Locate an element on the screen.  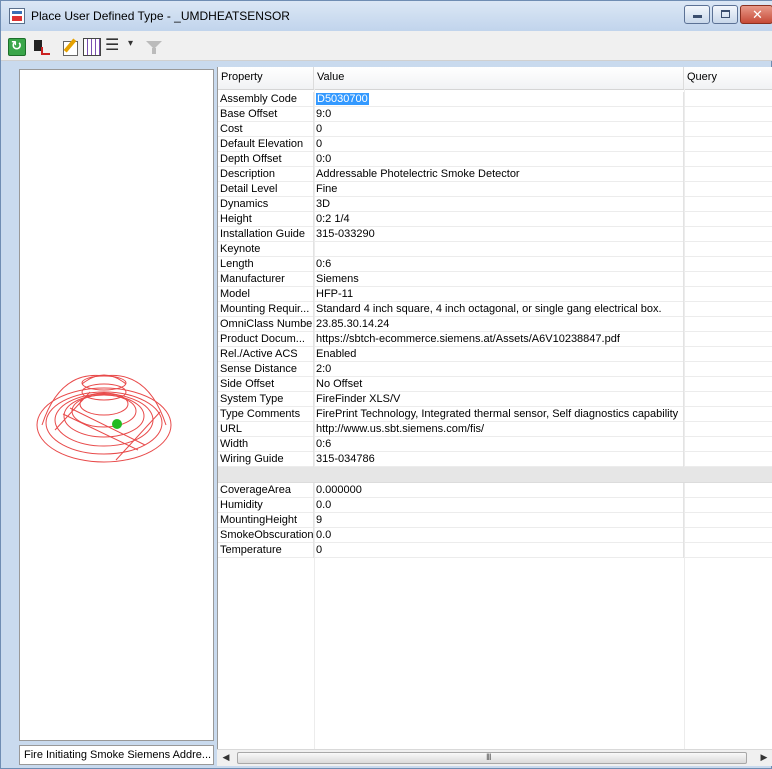
grid-icon is located at coordinates (92, 47).